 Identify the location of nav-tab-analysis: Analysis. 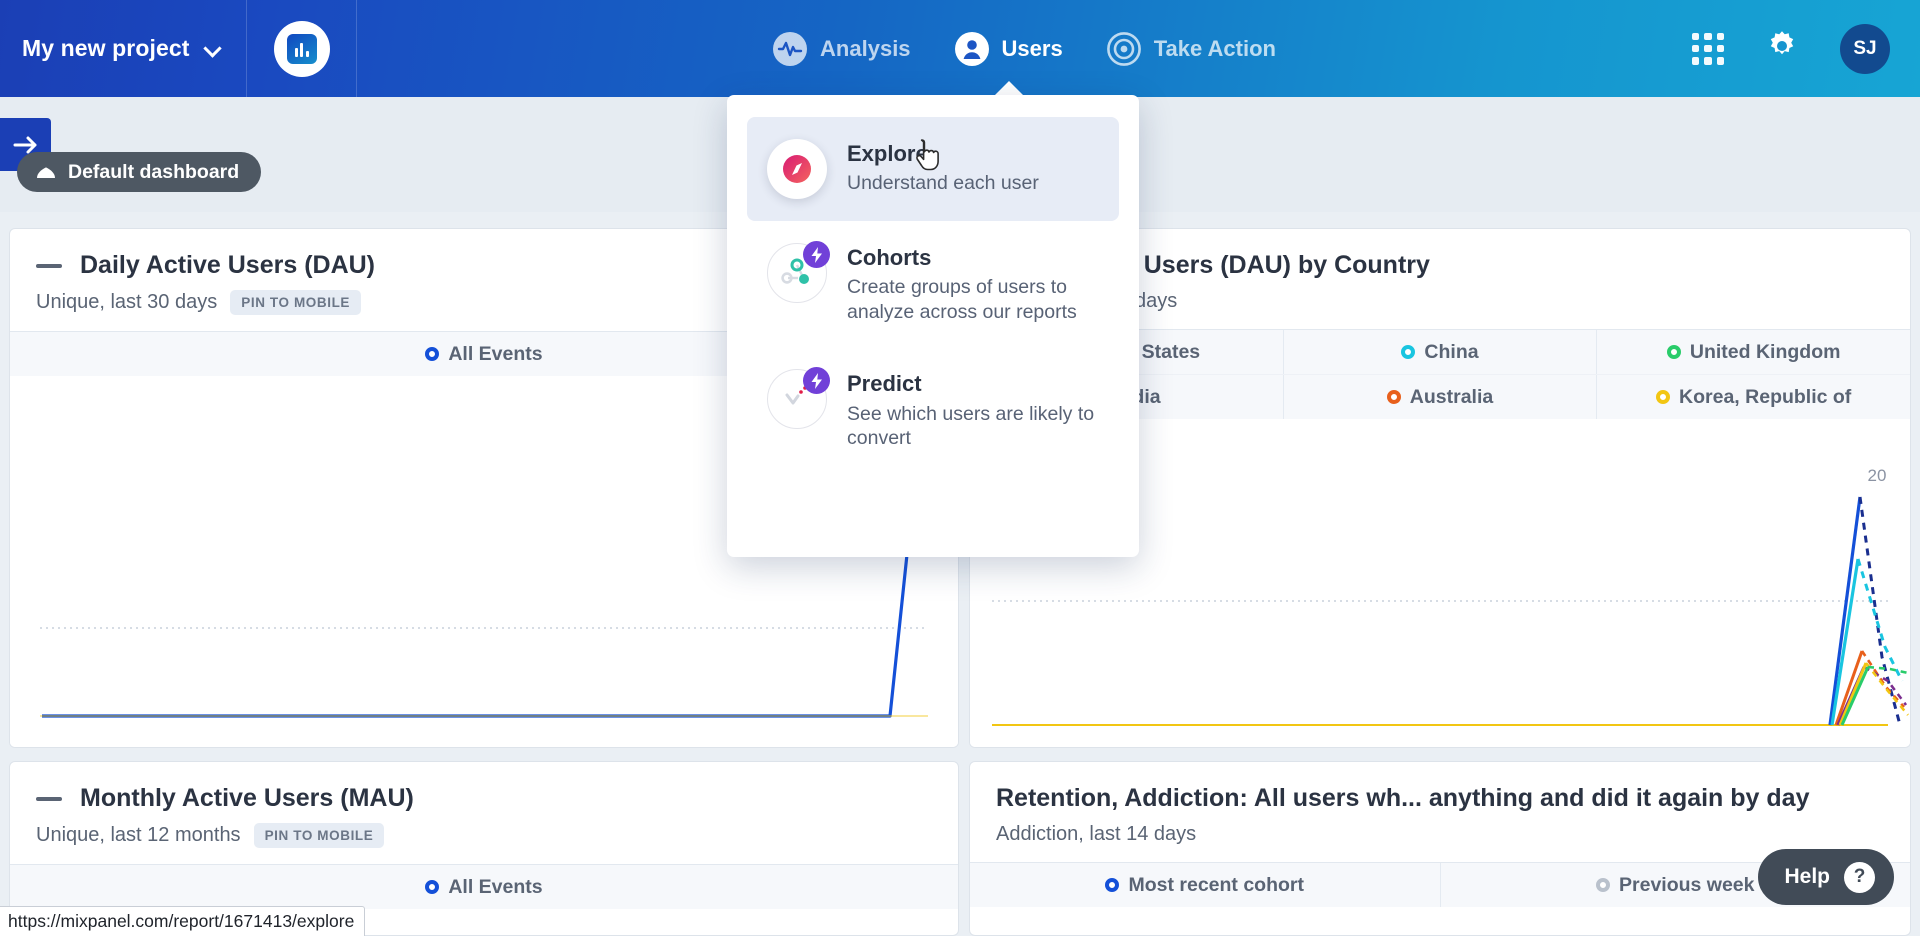
(842, 48).